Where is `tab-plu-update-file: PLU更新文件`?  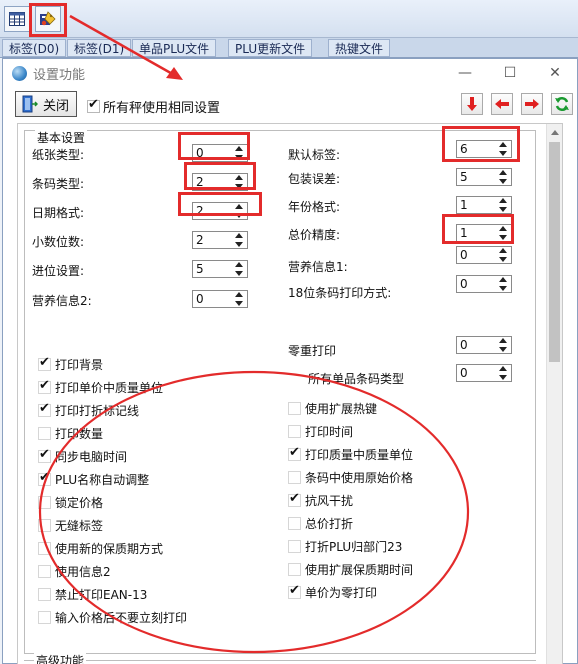
tab-plu-update-file: PLU更新文件 is located at coordinates (270, 48).